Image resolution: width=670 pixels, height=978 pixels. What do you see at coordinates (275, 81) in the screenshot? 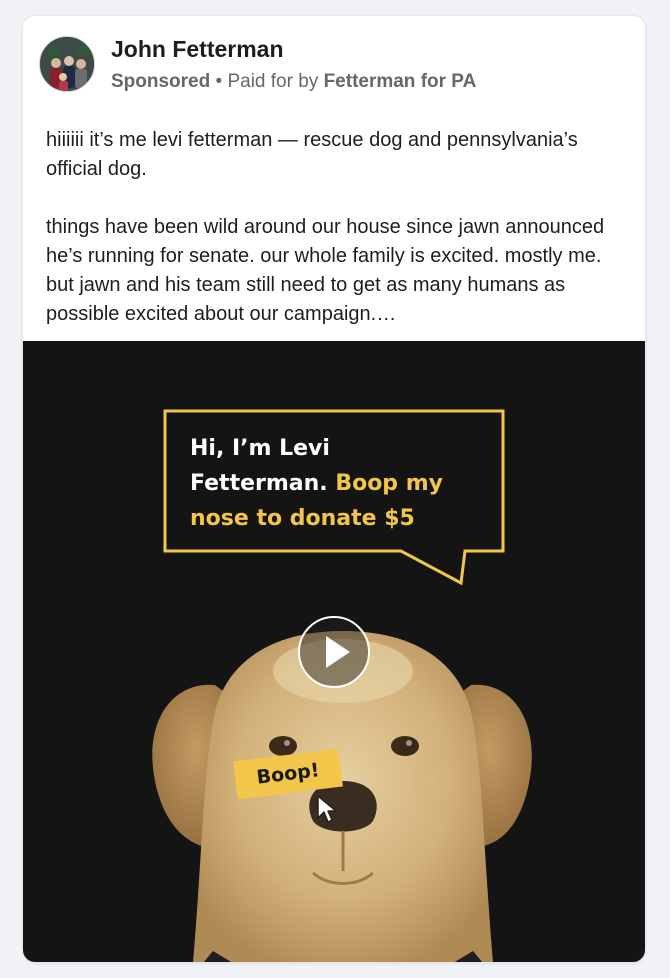
I see `paid-for-prefix: Paid for by` at bounding box center [275, 81].